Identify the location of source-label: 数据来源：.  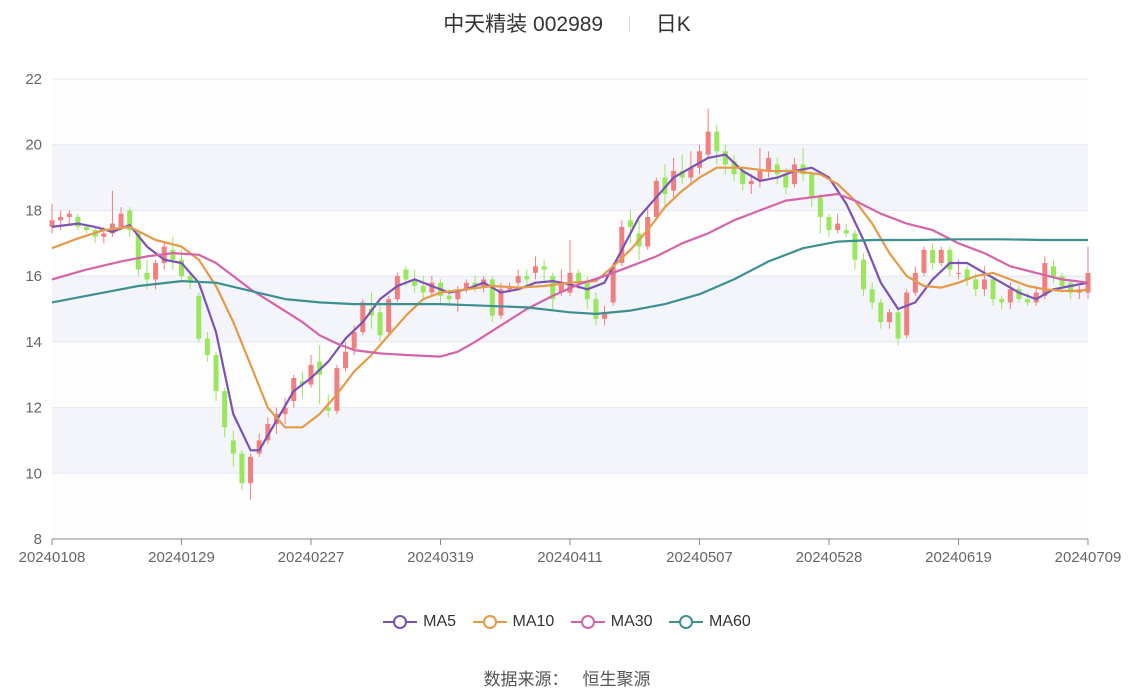
(526, 679).